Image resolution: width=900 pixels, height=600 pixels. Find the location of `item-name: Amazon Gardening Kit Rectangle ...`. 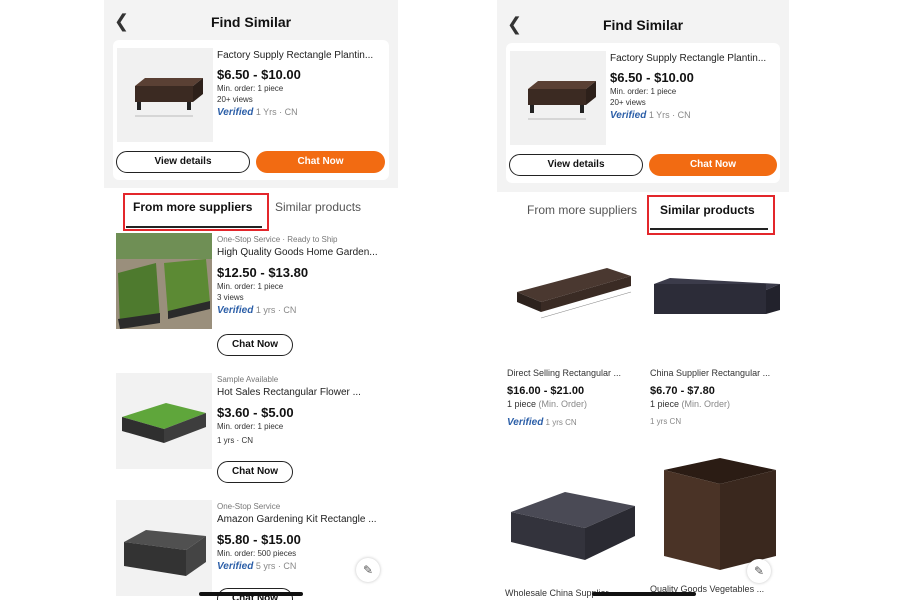

item-name: Amazon Gardening Kit Rectangle ... is located at coordinates (303, 519).